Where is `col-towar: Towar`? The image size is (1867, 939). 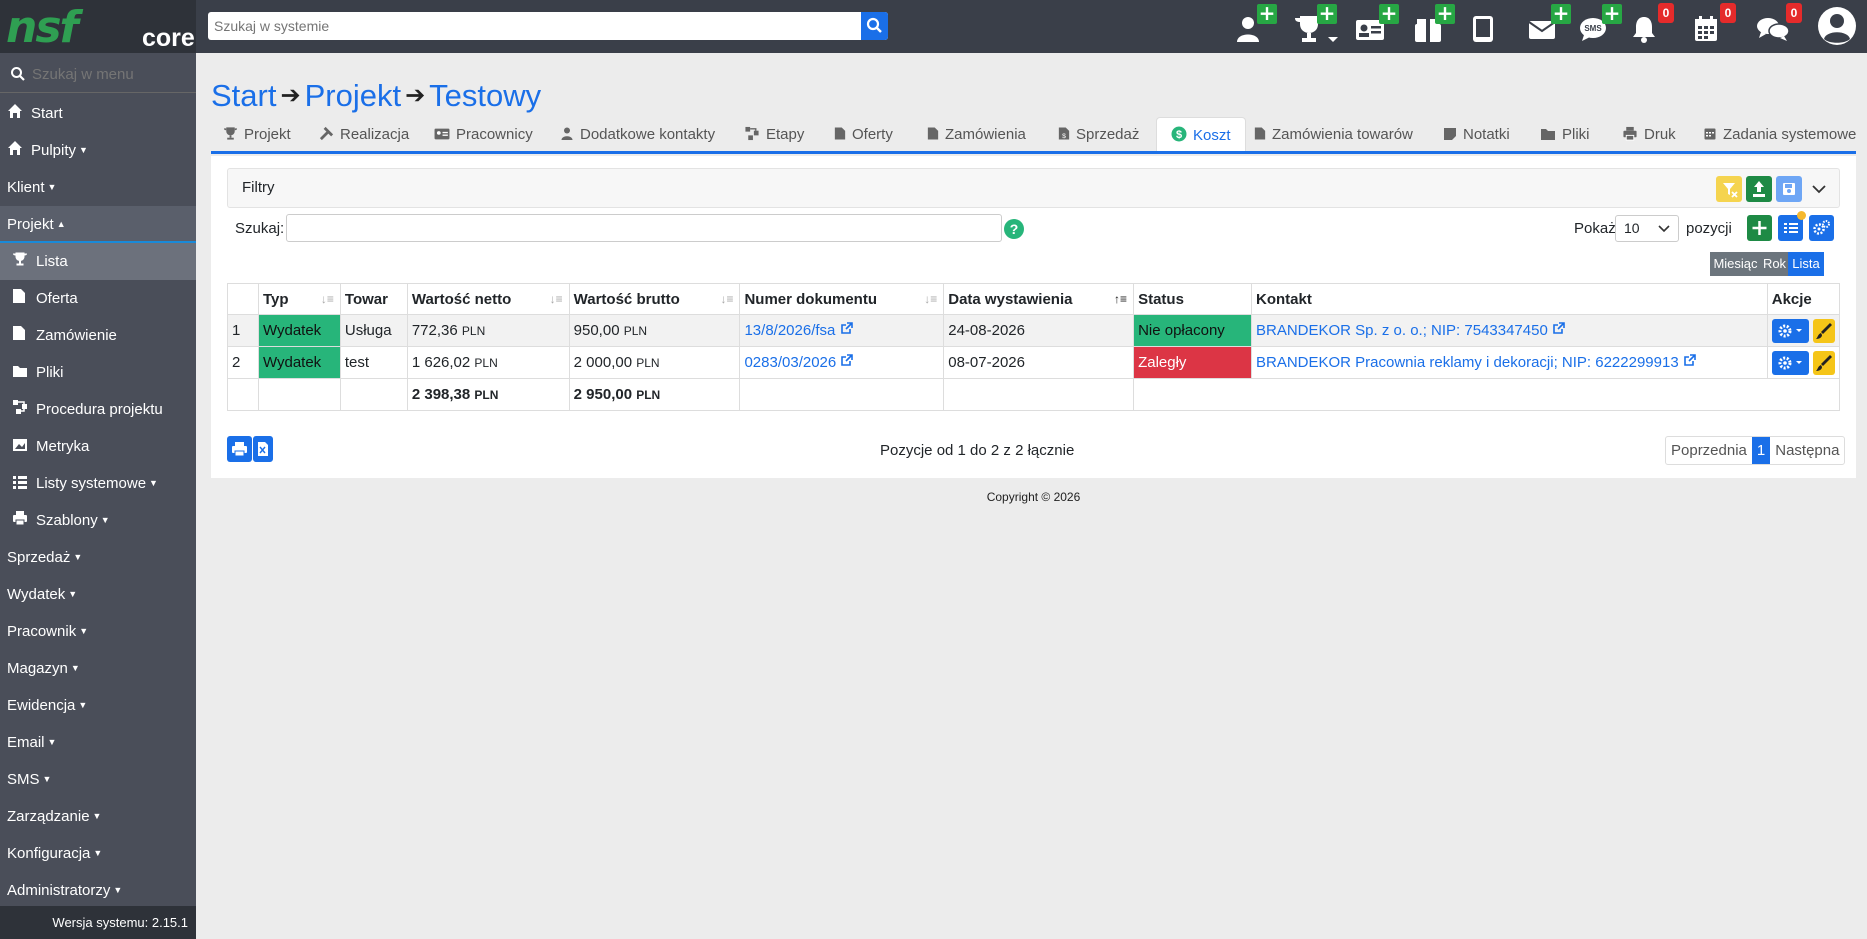 col-towar: Towar is located at coordinates (373, 299).